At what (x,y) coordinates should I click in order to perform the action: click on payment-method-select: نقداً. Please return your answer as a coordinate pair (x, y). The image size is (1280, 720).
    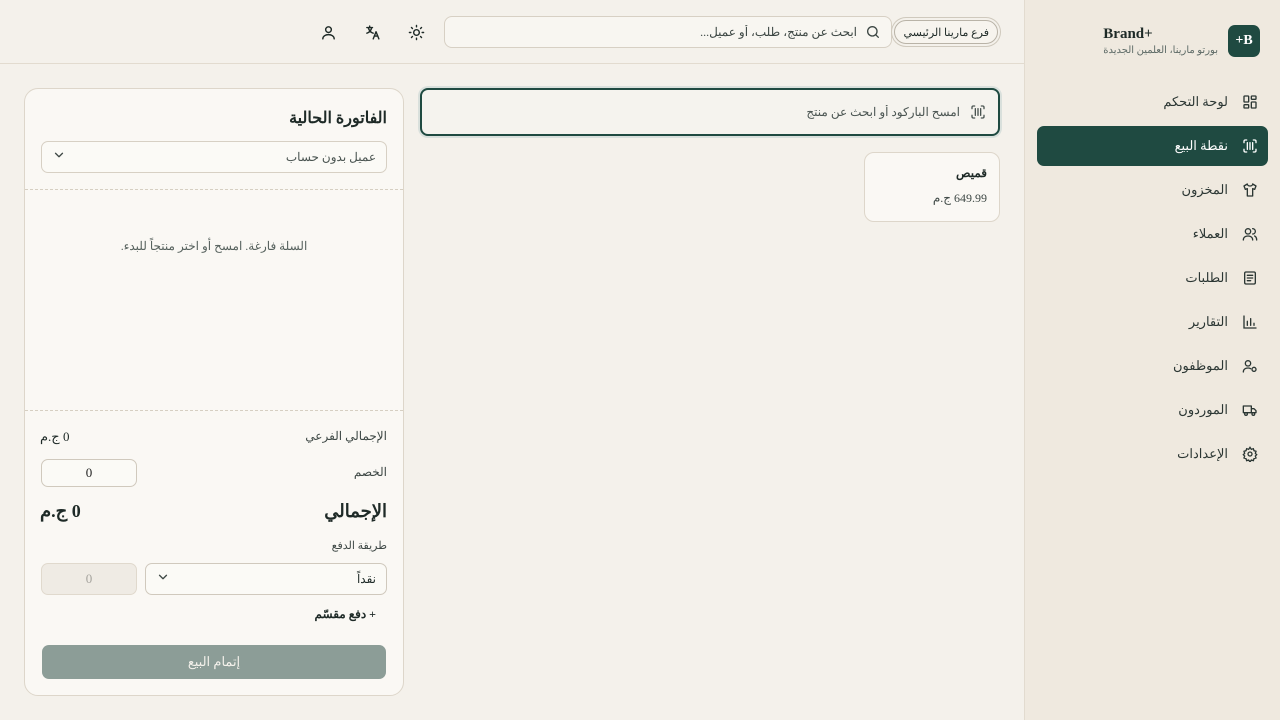
    Looking at the image, I should click on (266, 579).